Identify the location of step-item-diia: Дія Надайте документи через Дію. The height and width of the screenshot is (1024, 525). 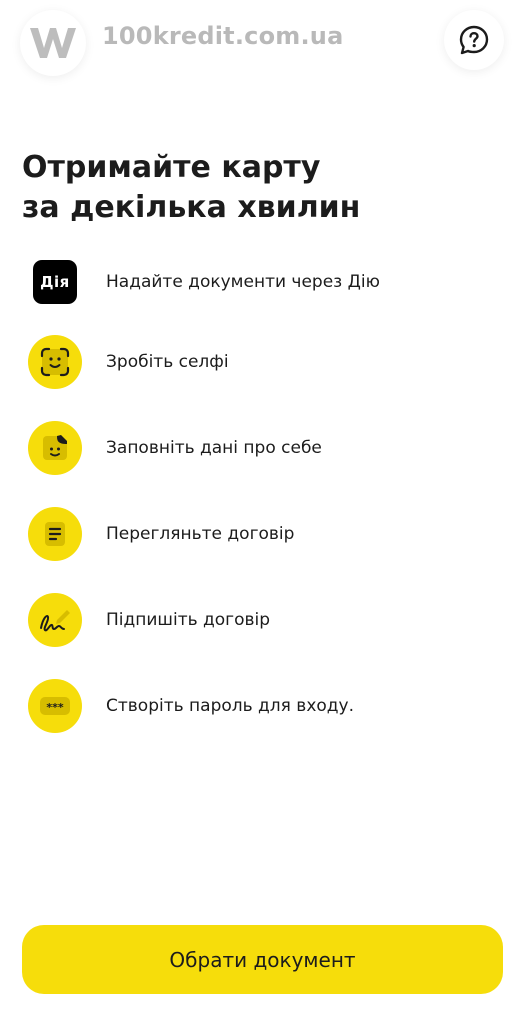
(268, 282).